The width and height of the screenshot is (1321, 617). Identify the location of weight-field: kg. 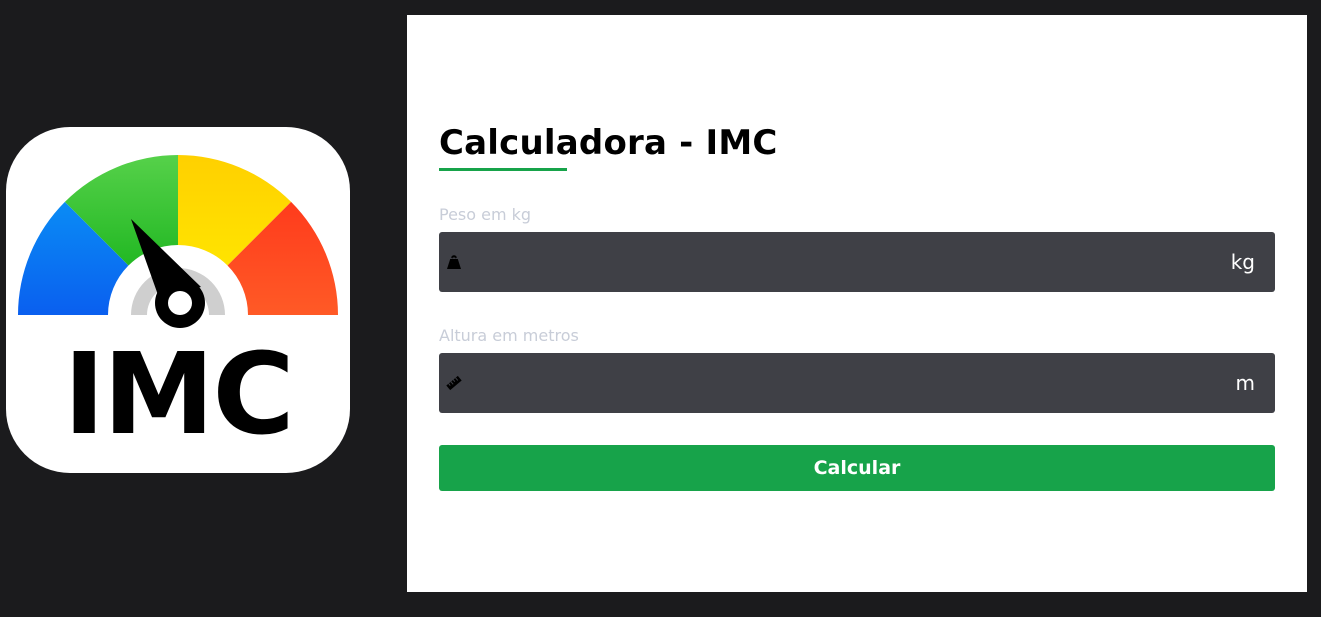
(857, 262).